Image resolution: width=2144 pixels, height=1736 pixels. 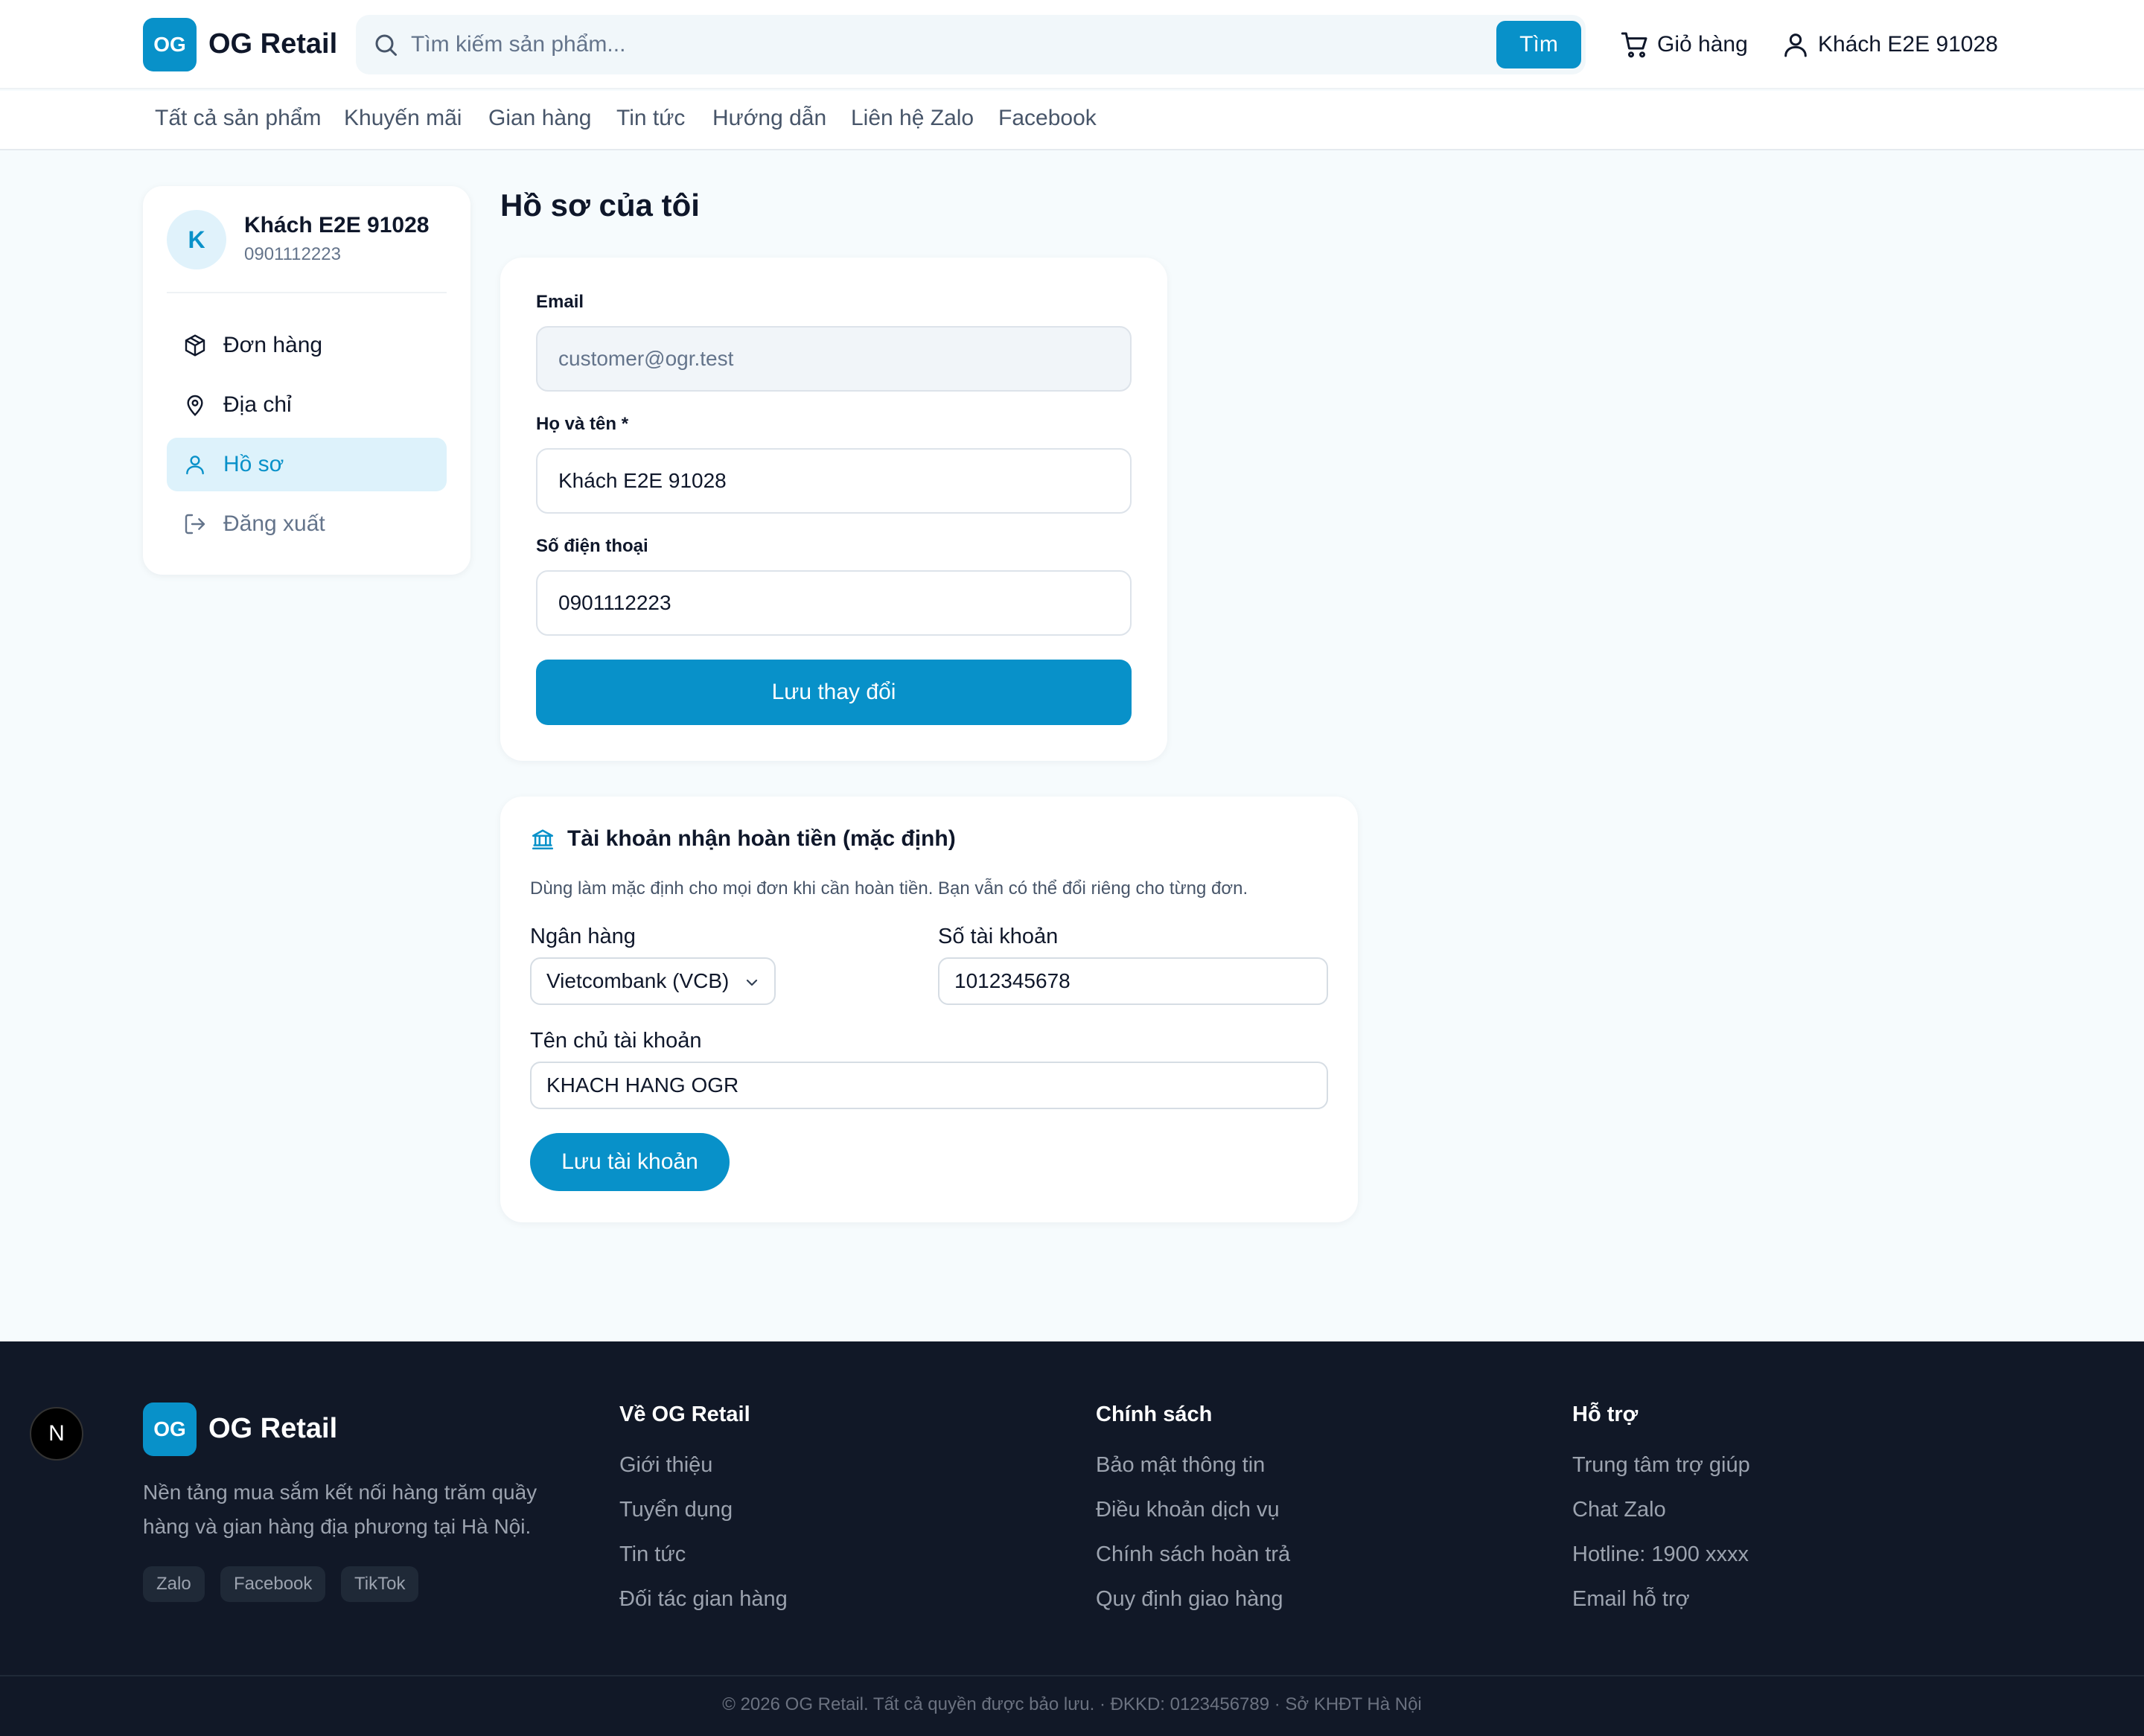 What do you see at coordinates (1072, 1676) in the screenshot?
I see `footer-divider` at bounding box center [1072, 1676].